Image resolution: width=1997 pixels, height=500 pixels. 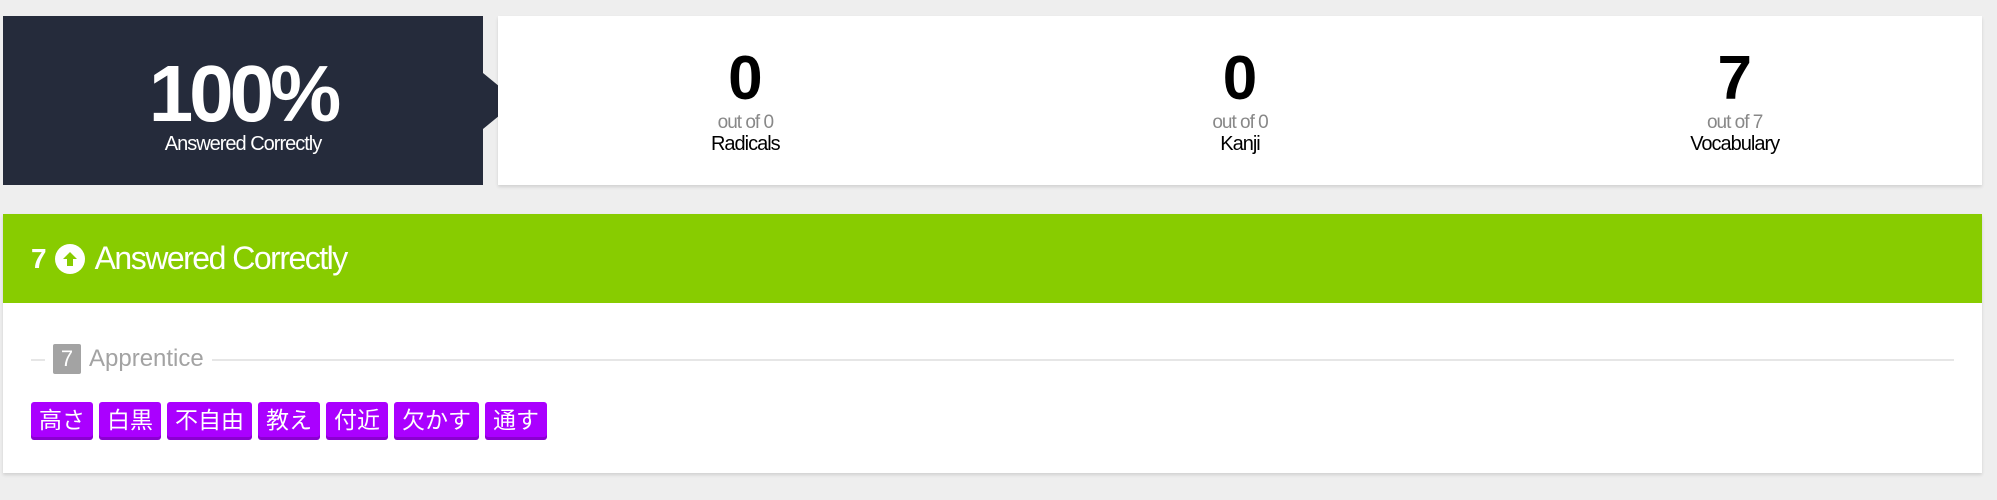 I want to click on stat-name: Vocabulary, so click(x=1735, y=144).